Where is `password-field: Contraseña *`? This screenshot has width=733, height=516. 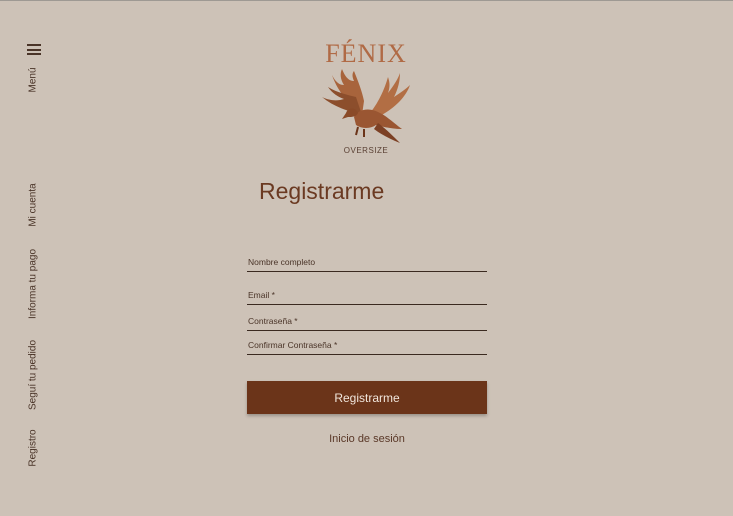
password-field: Contraseña * is located at coordinates (367, 322).